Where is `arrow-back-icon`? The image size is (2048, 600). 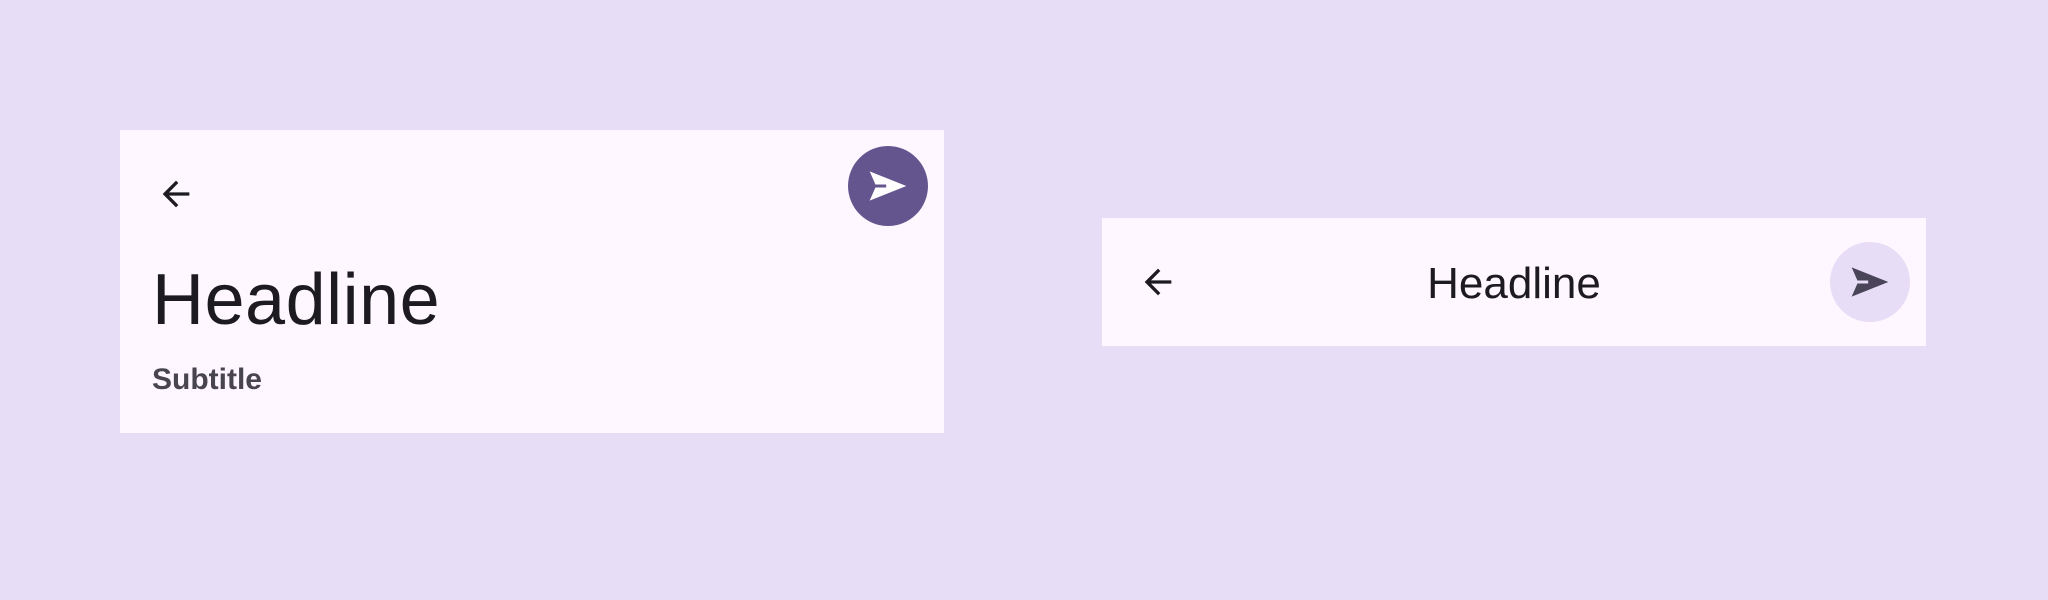
arrow-back-icon is located at coordinates (176, 194).